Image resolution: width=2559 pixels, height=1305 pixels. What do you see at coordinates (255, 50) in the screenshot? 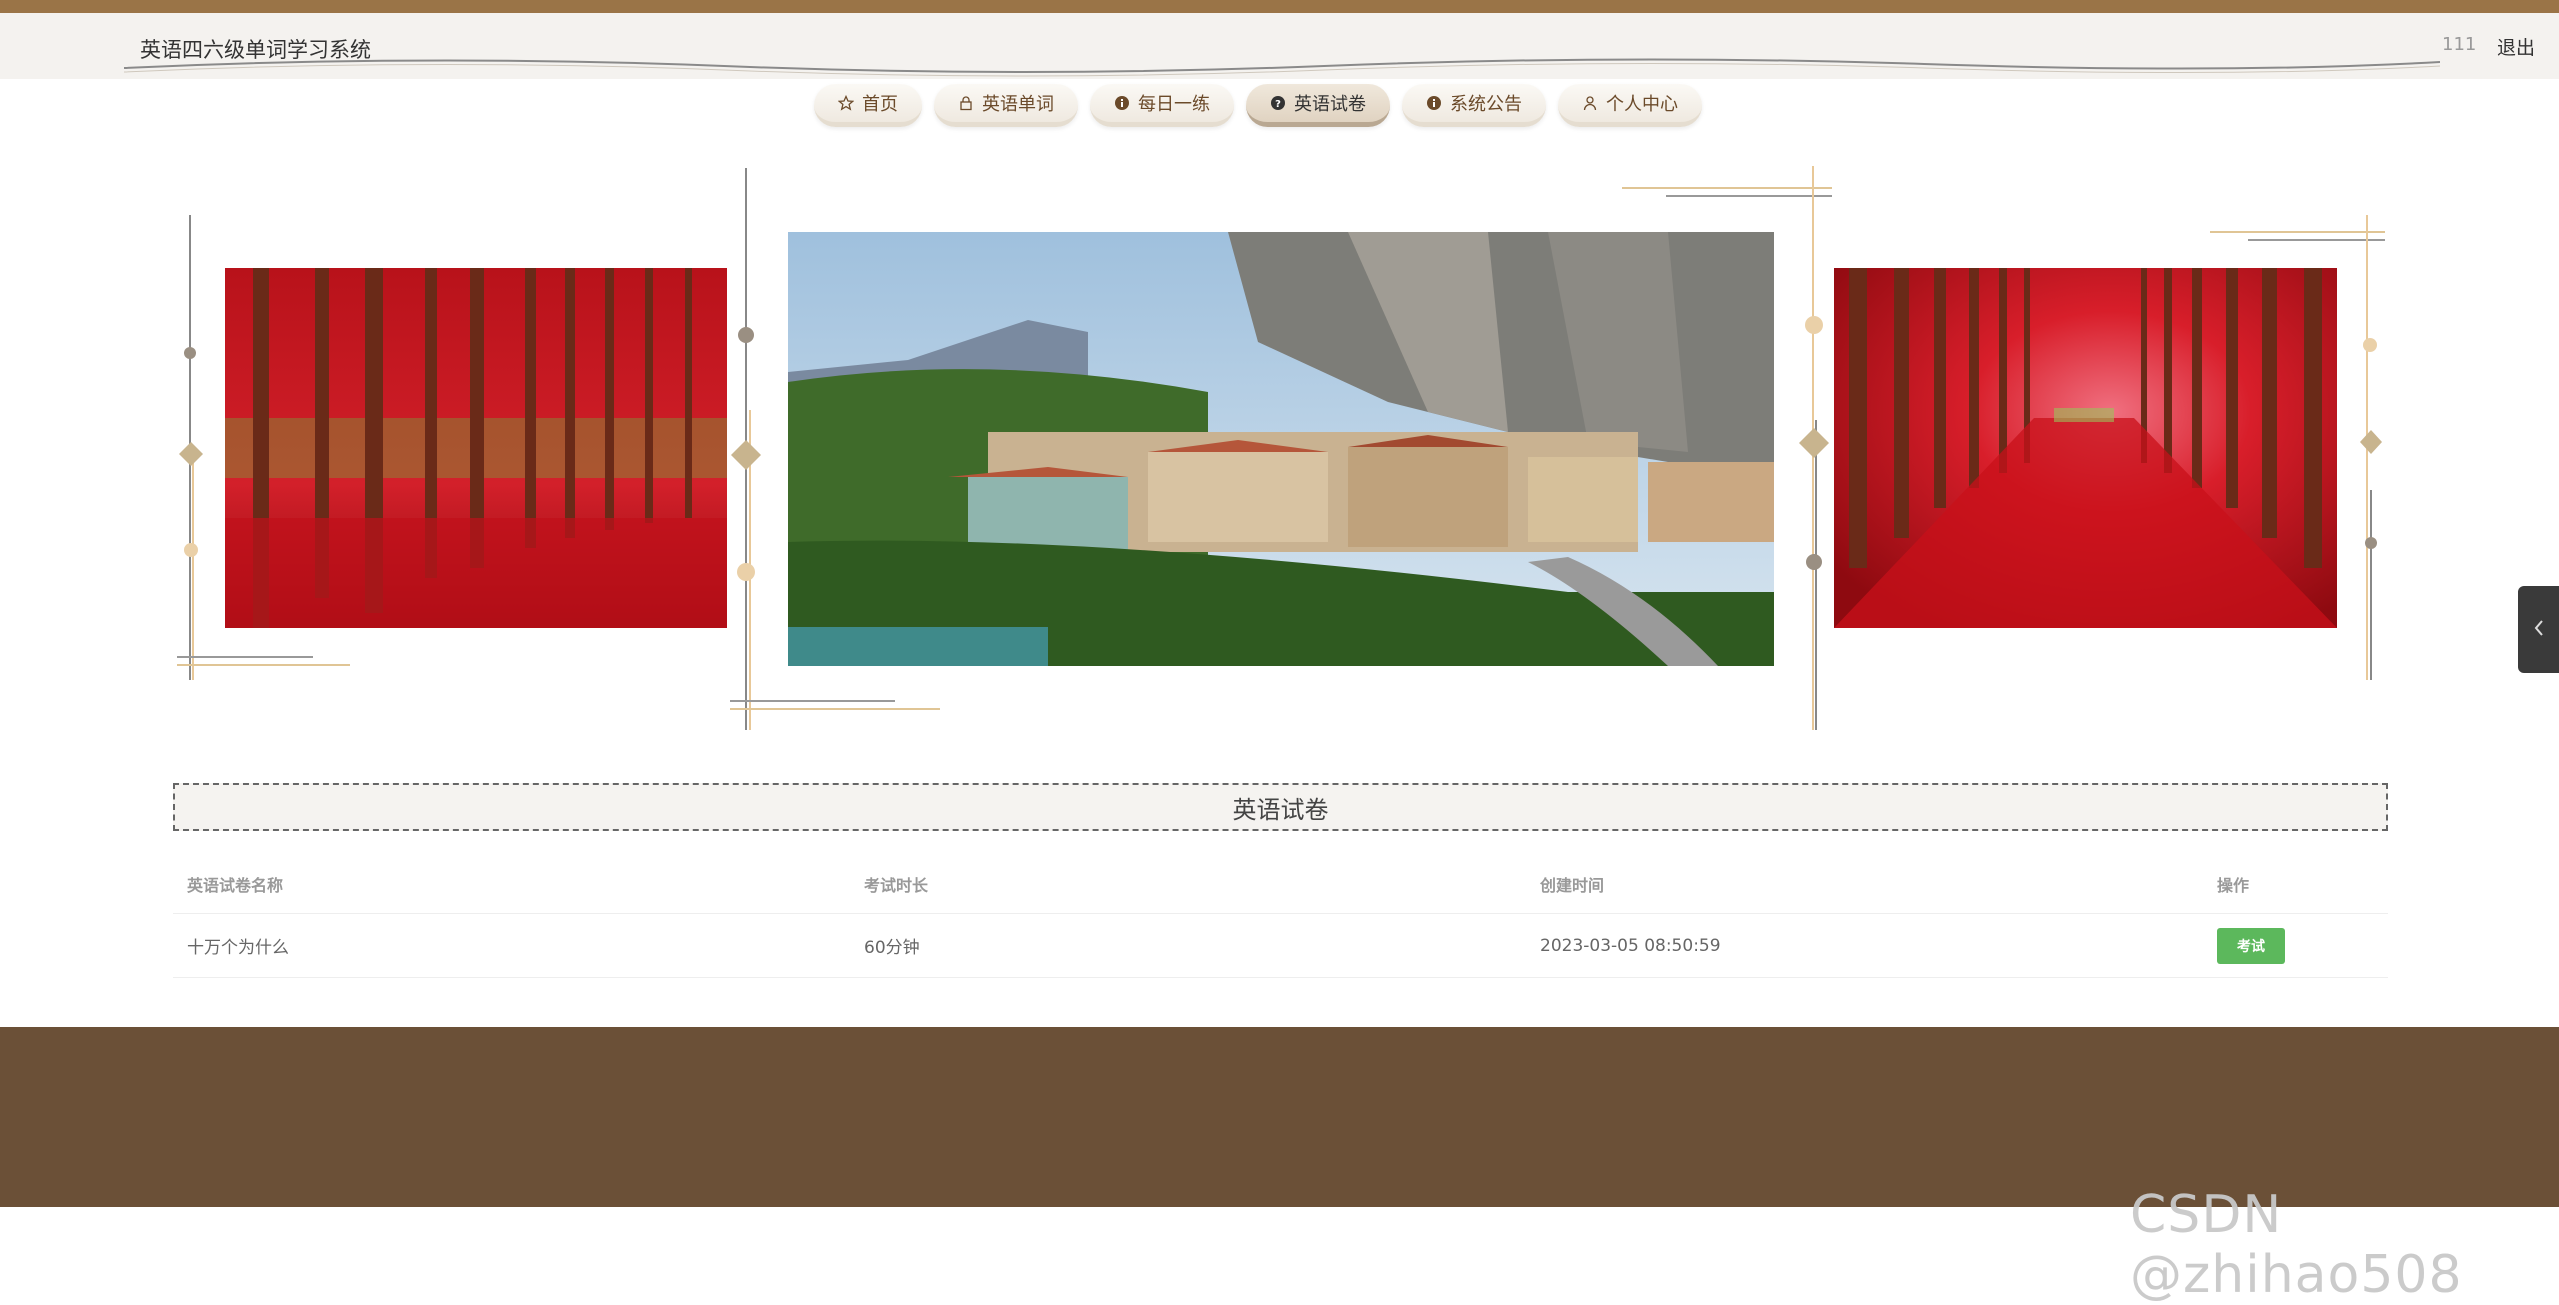
I see `site-title: 英语四六级单词学习系统` at bounding box center [255, 50].